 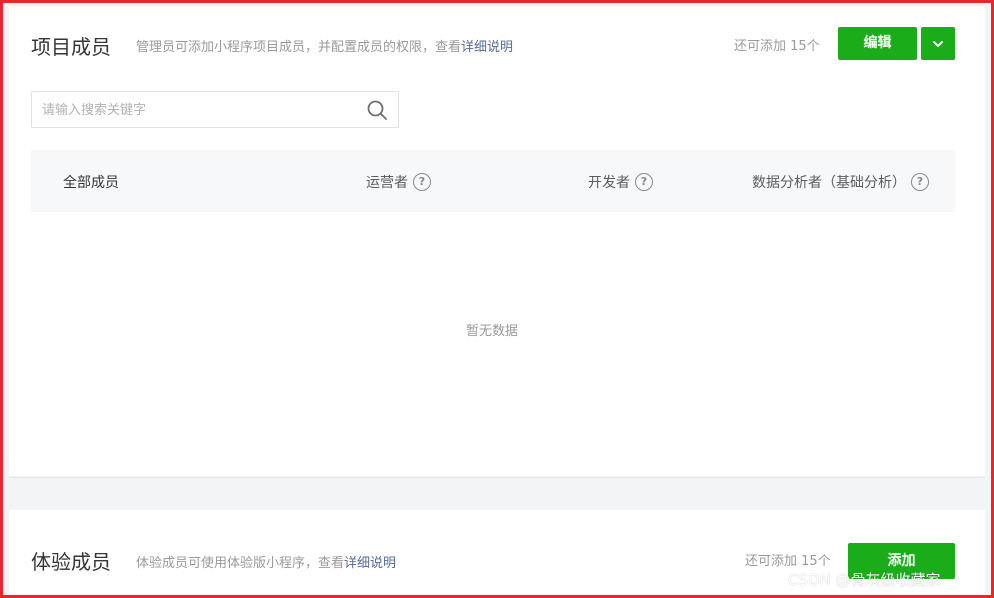 What do you see at coordinates (920, 182) in the screenshot?
I see `data-analyst-help-icon: ?` at bounding box center [920, 182].